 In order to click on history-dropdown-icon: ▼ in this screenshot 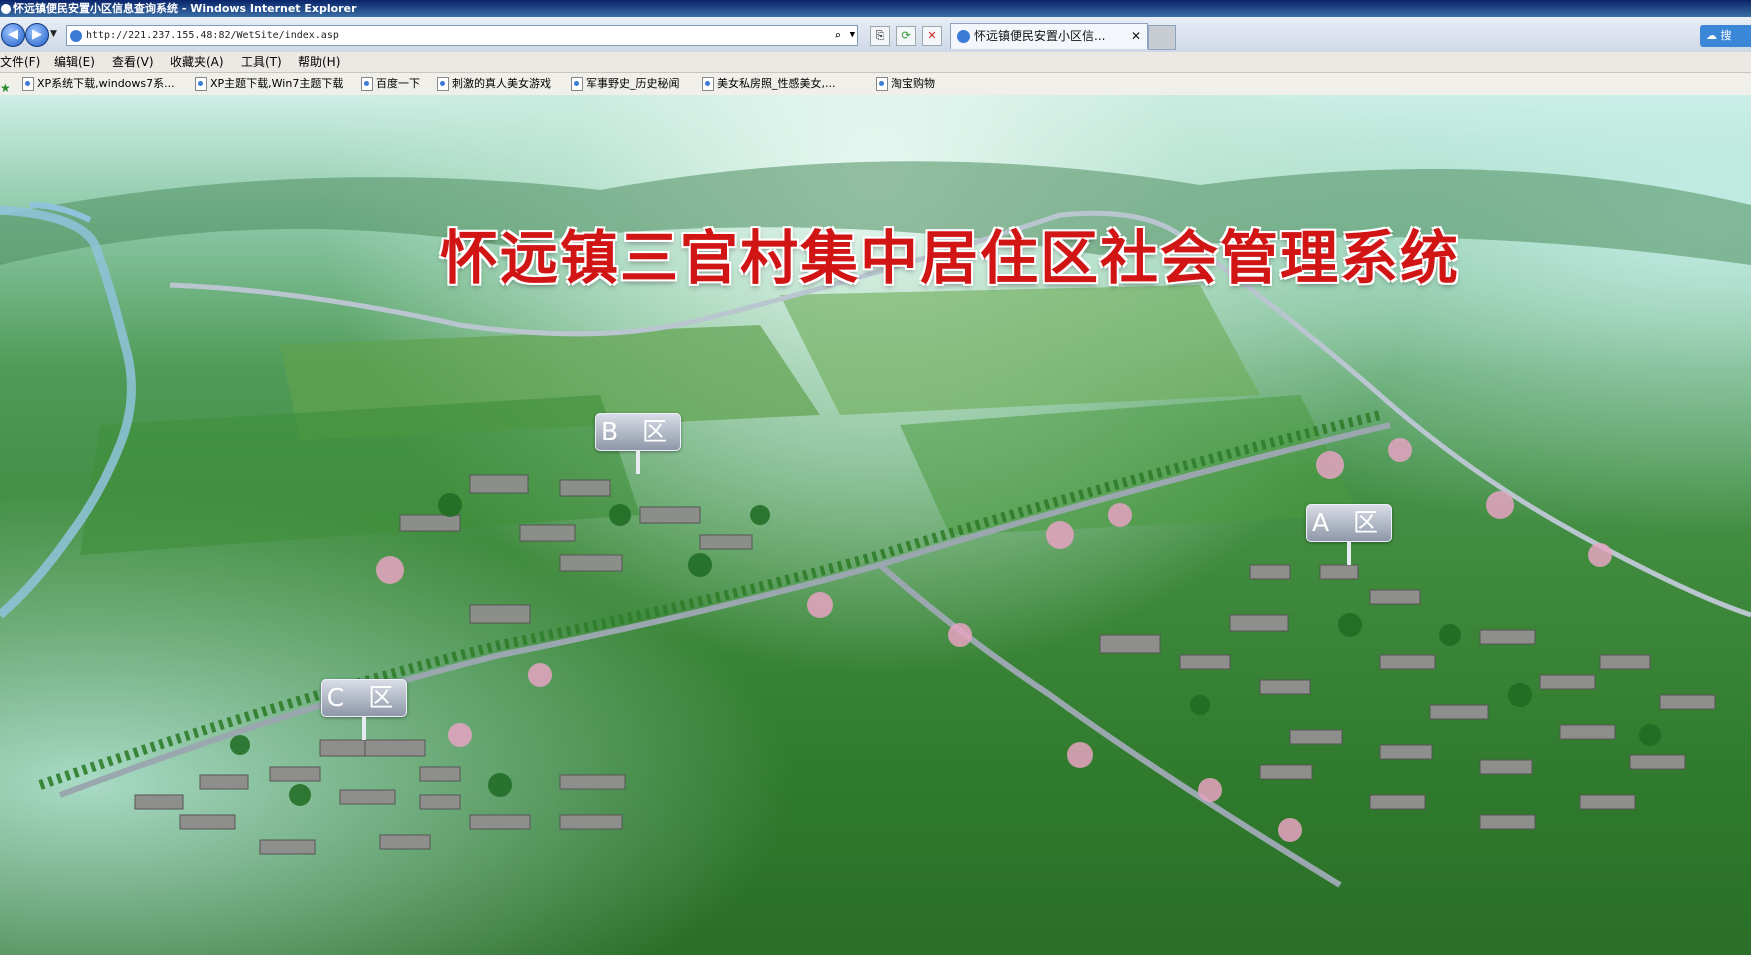, I will do `click(53, 34)`.